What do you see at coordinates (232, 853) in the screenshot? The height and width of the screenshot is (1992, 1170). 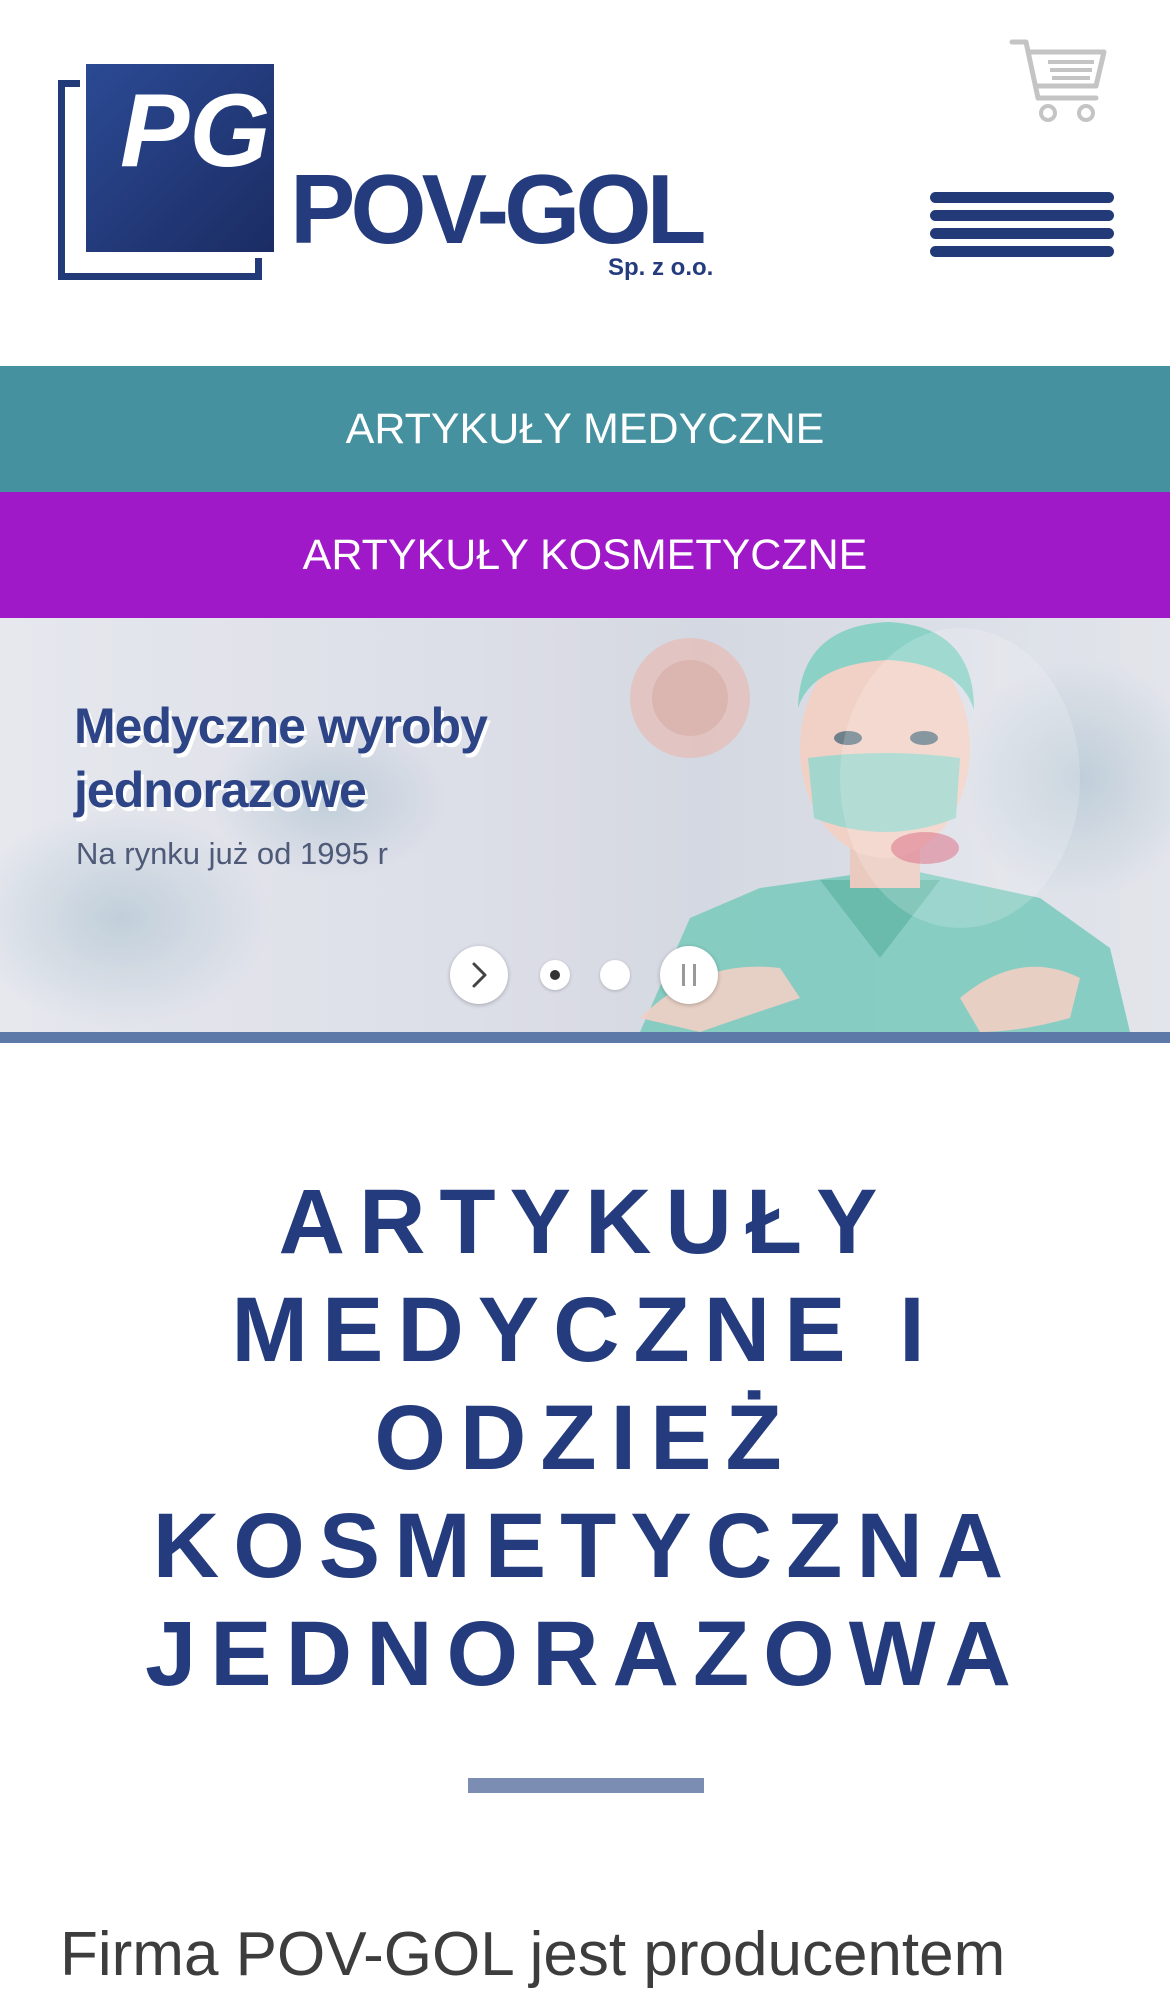 I see `hero-subtitle: Na rynku już od 1995 r` at bounding box center [232, 853].